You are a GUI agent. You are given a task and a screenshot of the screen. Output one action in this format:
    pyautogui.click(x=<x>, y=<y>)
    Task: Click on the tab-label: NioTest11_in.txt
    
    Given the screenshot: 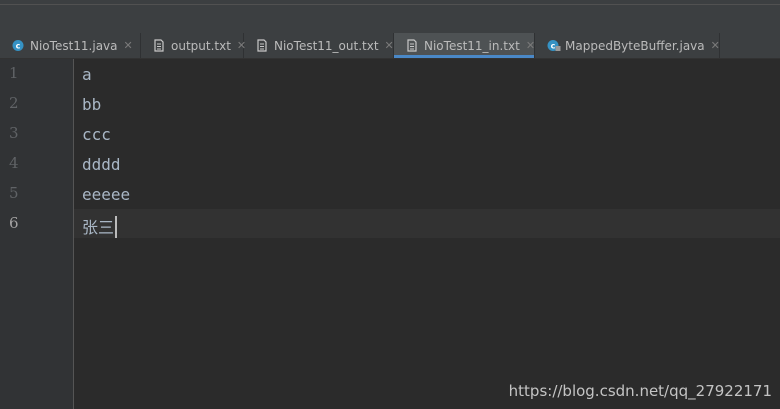 What is the action you would take?
    pyautogui.click(x=472, y=45)
    